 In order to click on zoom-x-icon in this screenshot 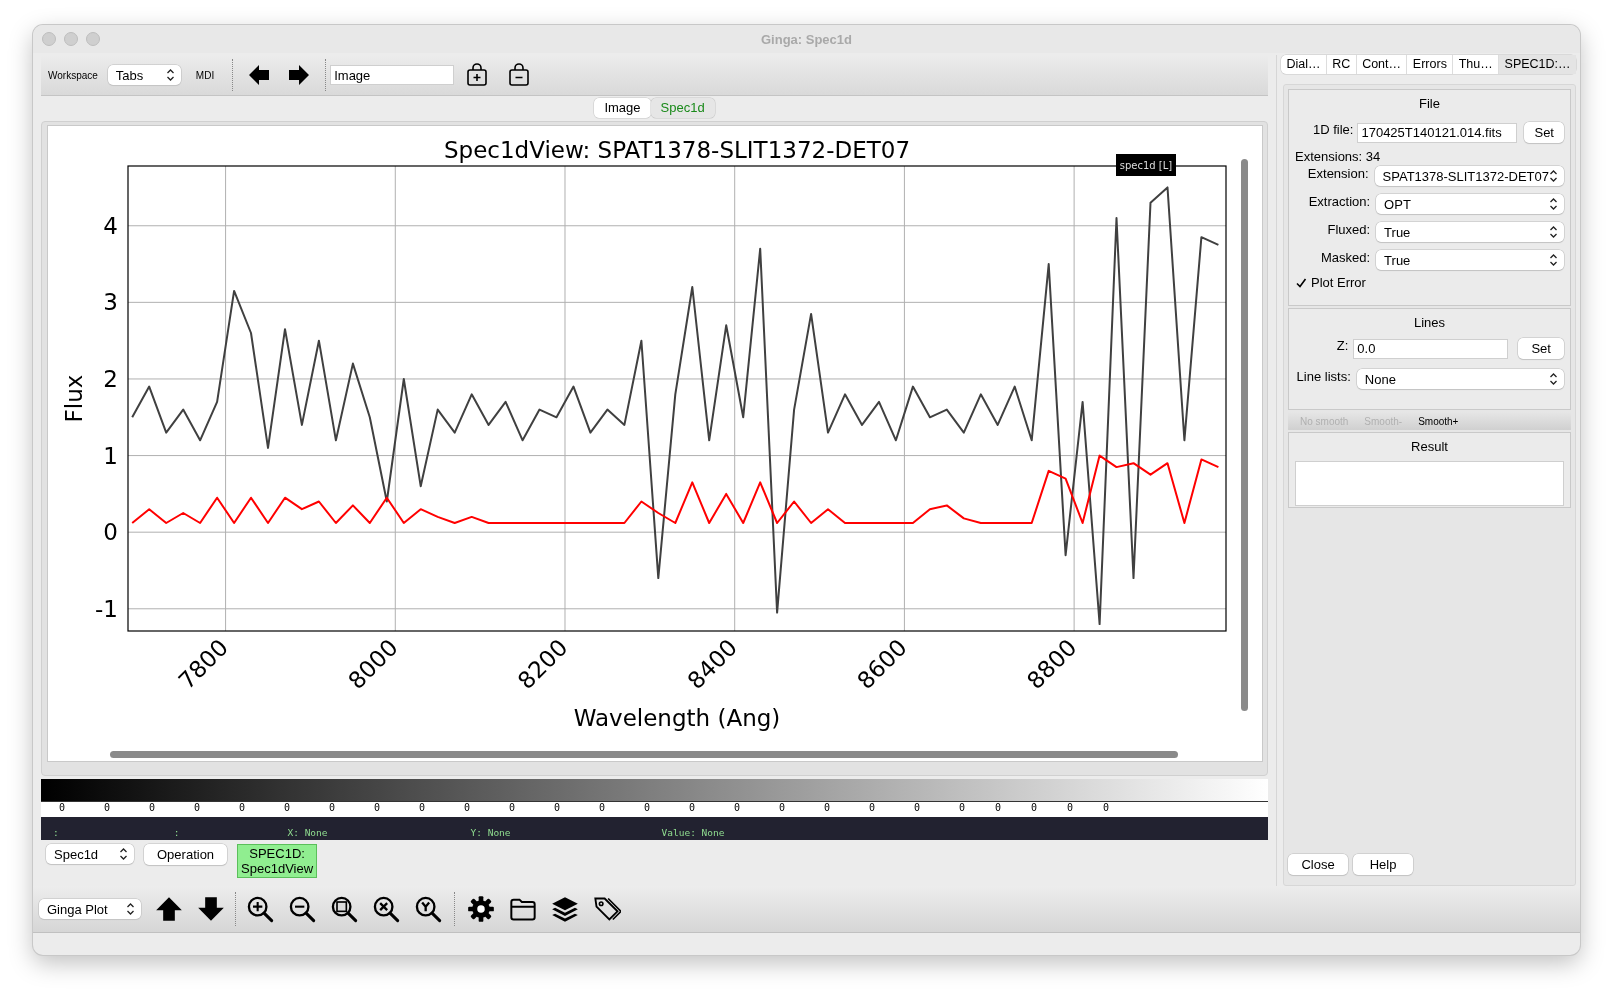, I will do `click(386, 909)`.